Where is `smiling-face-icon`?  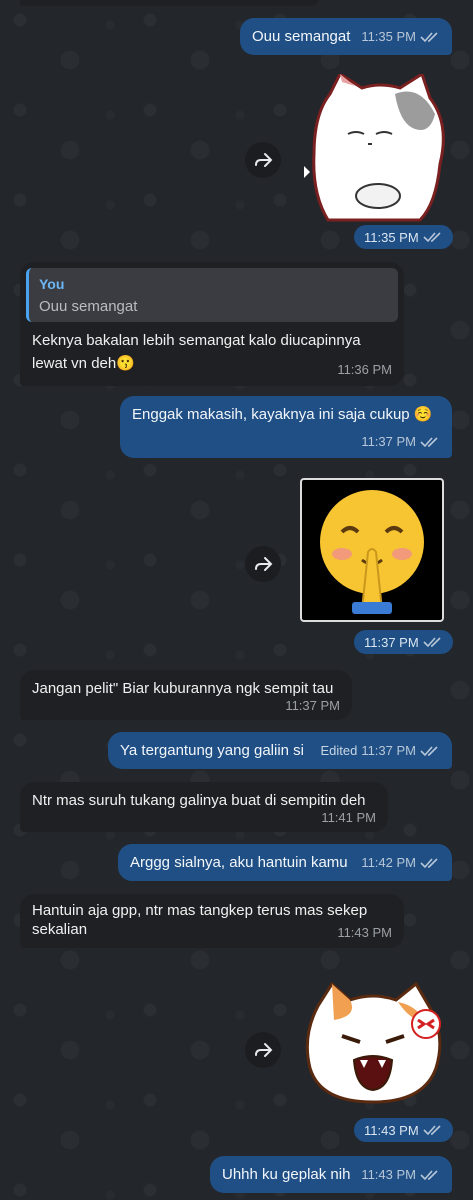 smiling-face-icon is located at coordinates (372, 552).